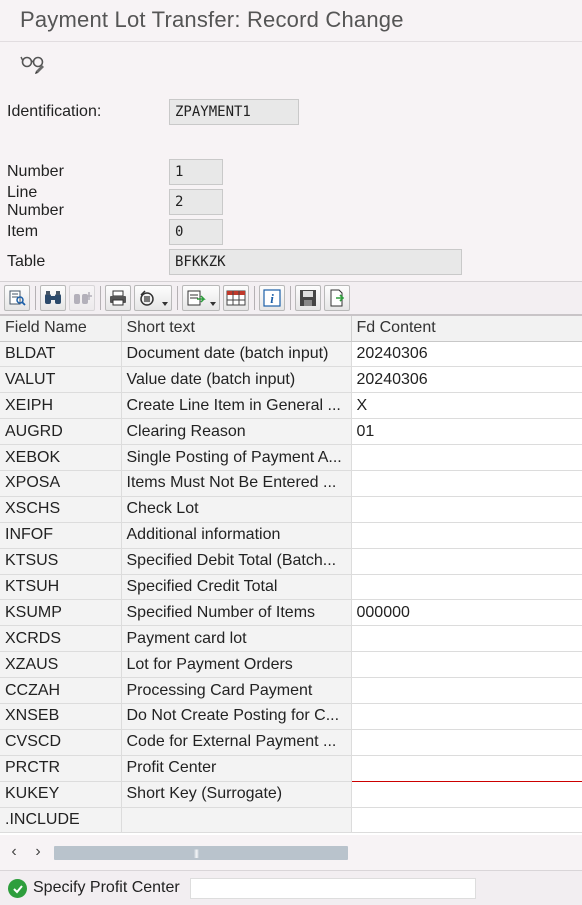  I want to click on scroll-right-icon: ›, so click(38, 852).